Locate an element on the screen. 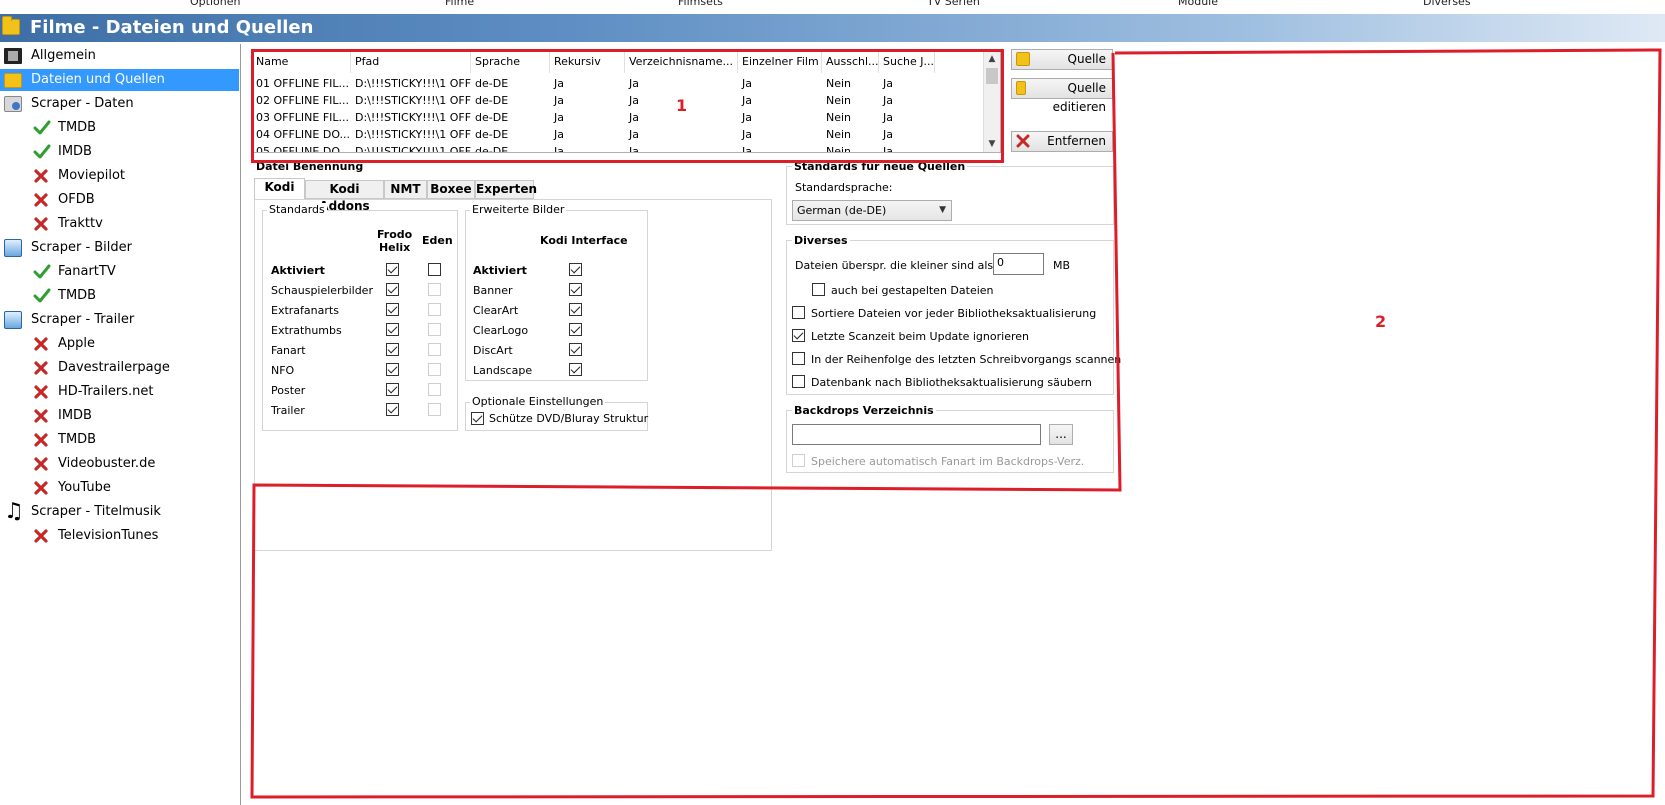  sidebar-item-videobuster-de: Videobuster.de is located at coordinates (119, 464).